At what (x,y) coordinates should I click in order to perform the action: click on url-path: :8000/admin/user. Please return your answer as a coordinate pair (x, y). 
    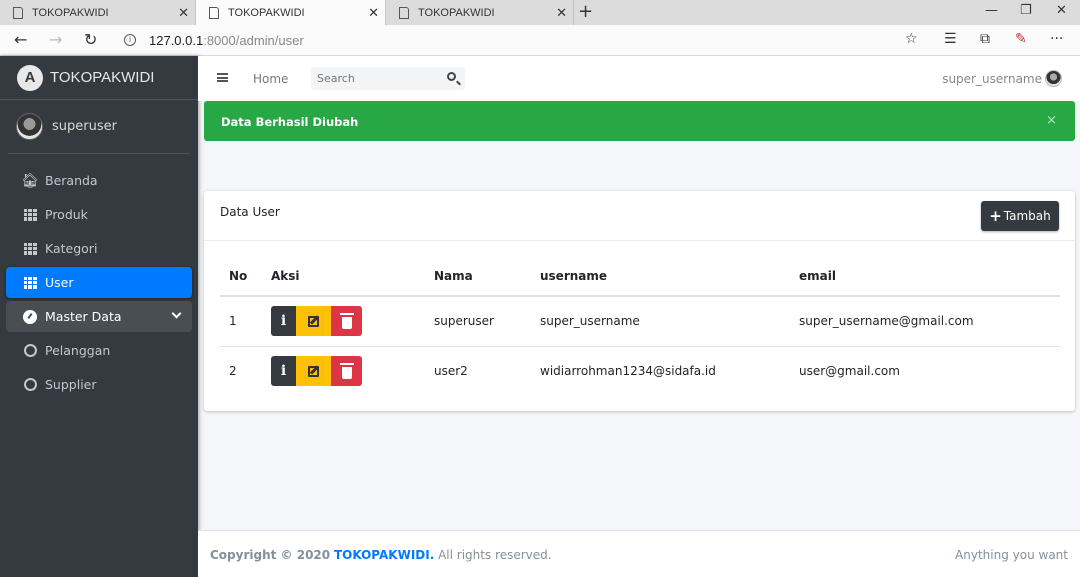
    Looking at the image, I should click on (253, 40).